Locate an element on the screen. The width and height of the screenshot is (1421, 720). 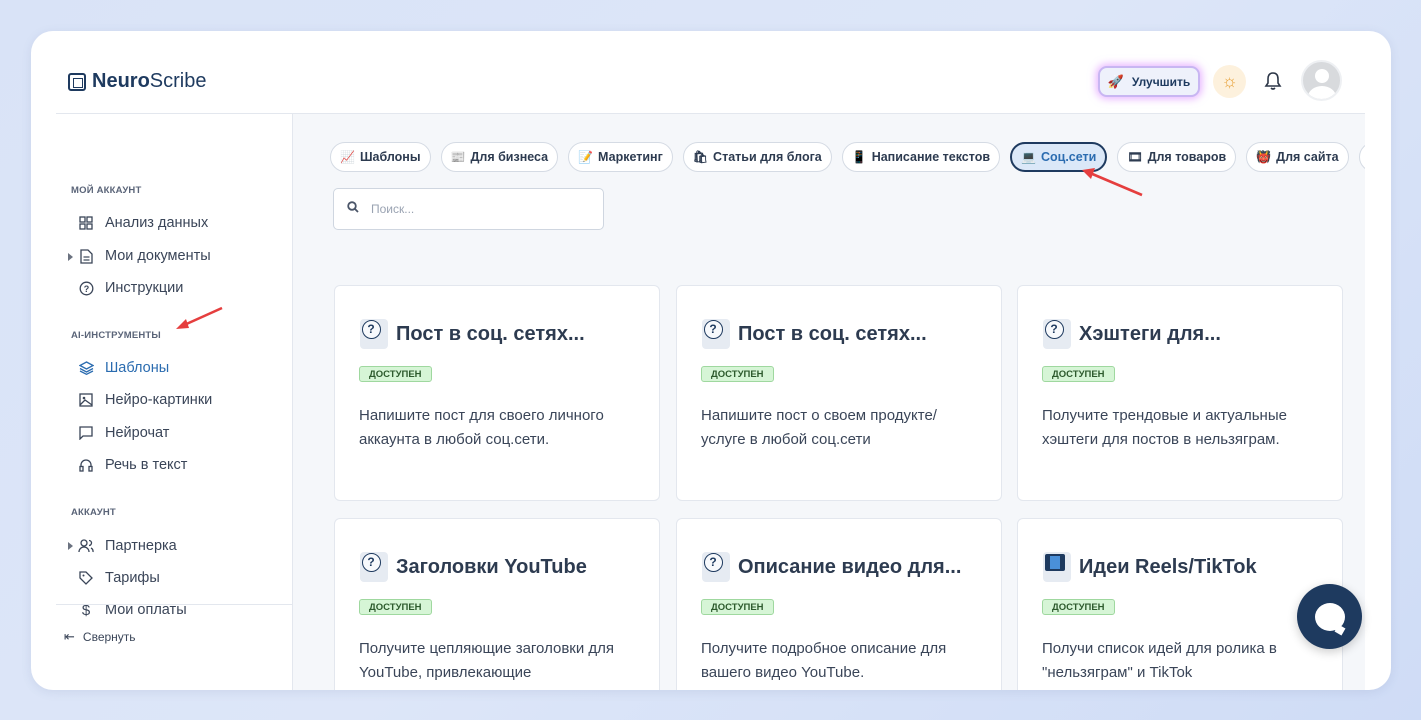
sidebar-item-label: Речь в текст is located at coordinates (146, 465).